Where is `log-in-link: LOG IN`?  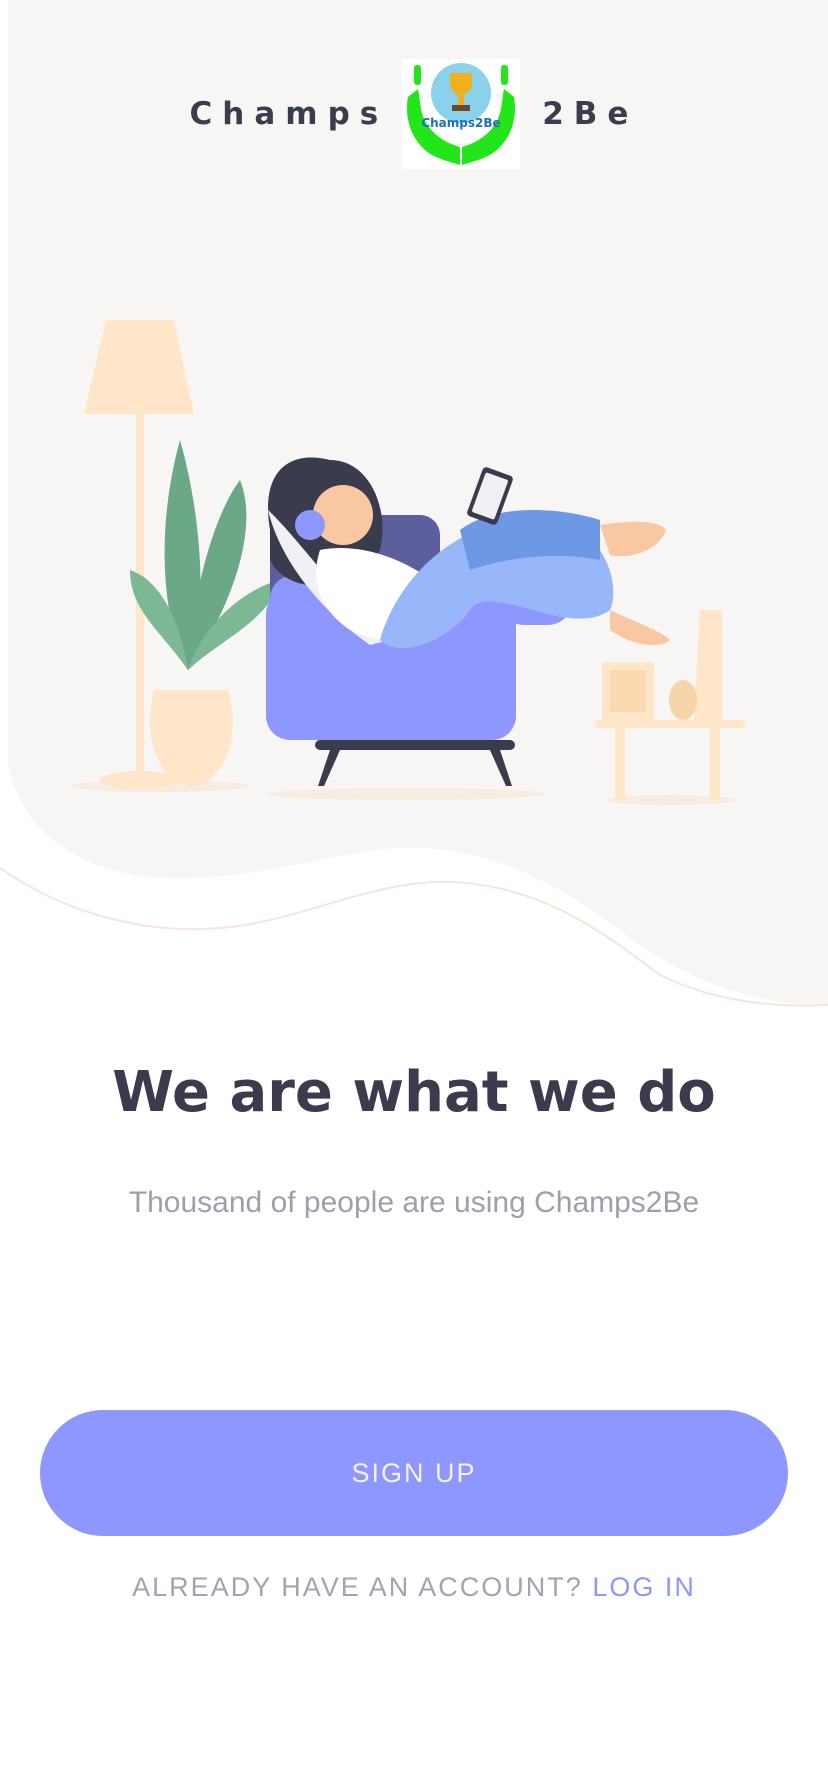
log-in-link: LOG IN is located at coordinates (644, 1587).